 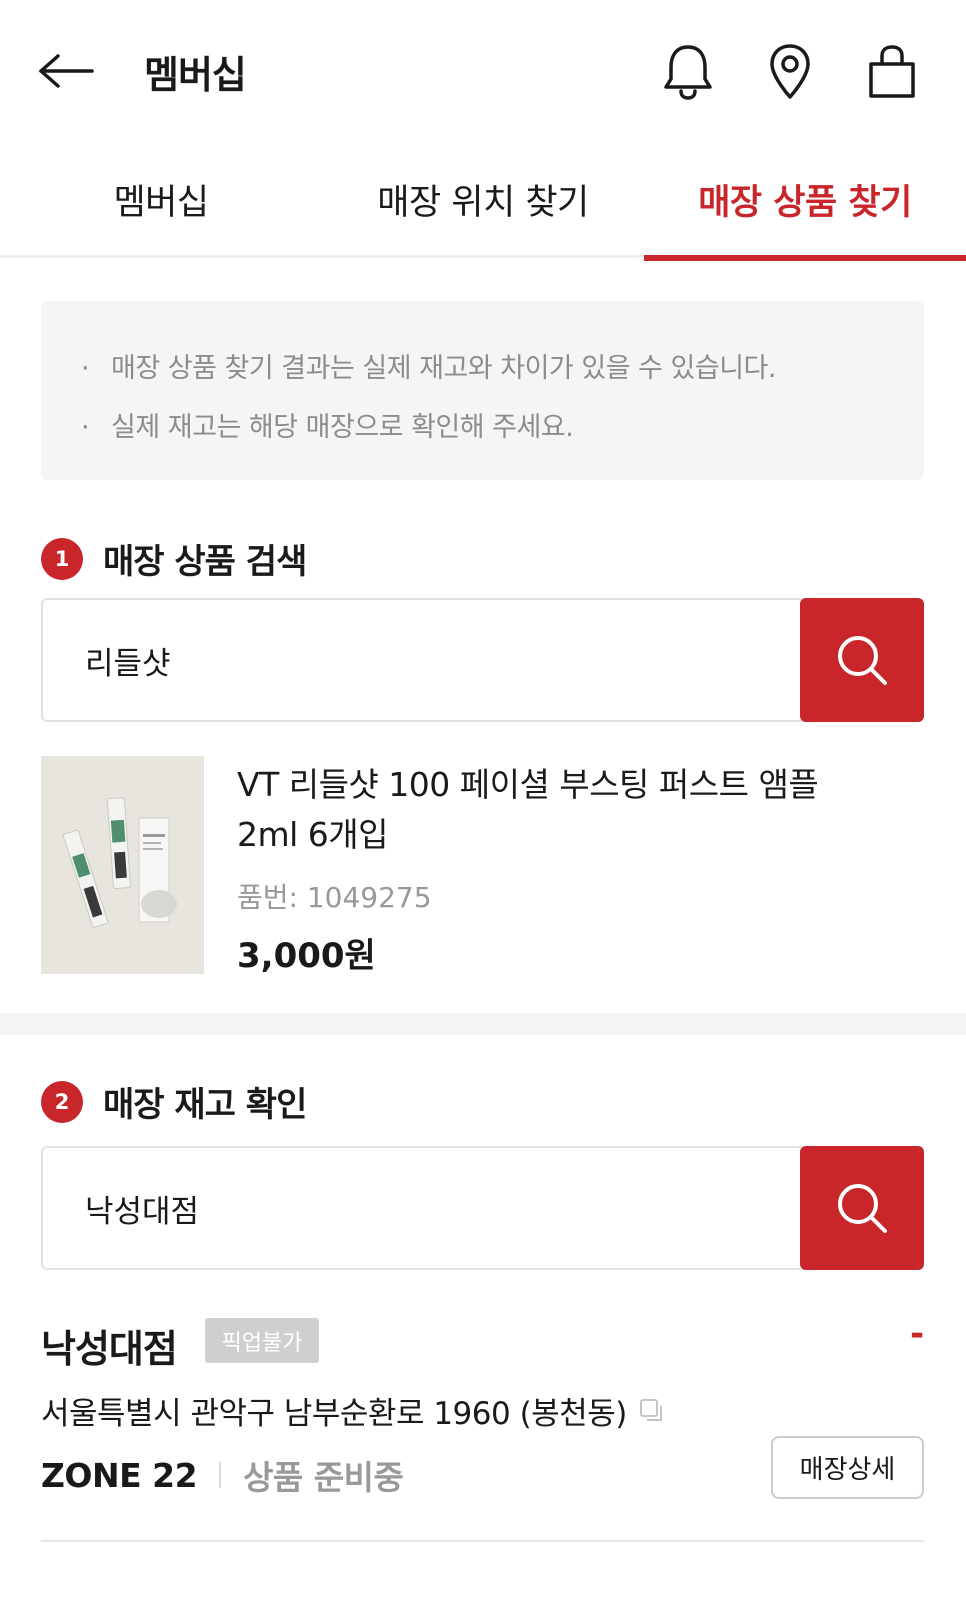 I want to click on divider, so click(x=482, y=1541).